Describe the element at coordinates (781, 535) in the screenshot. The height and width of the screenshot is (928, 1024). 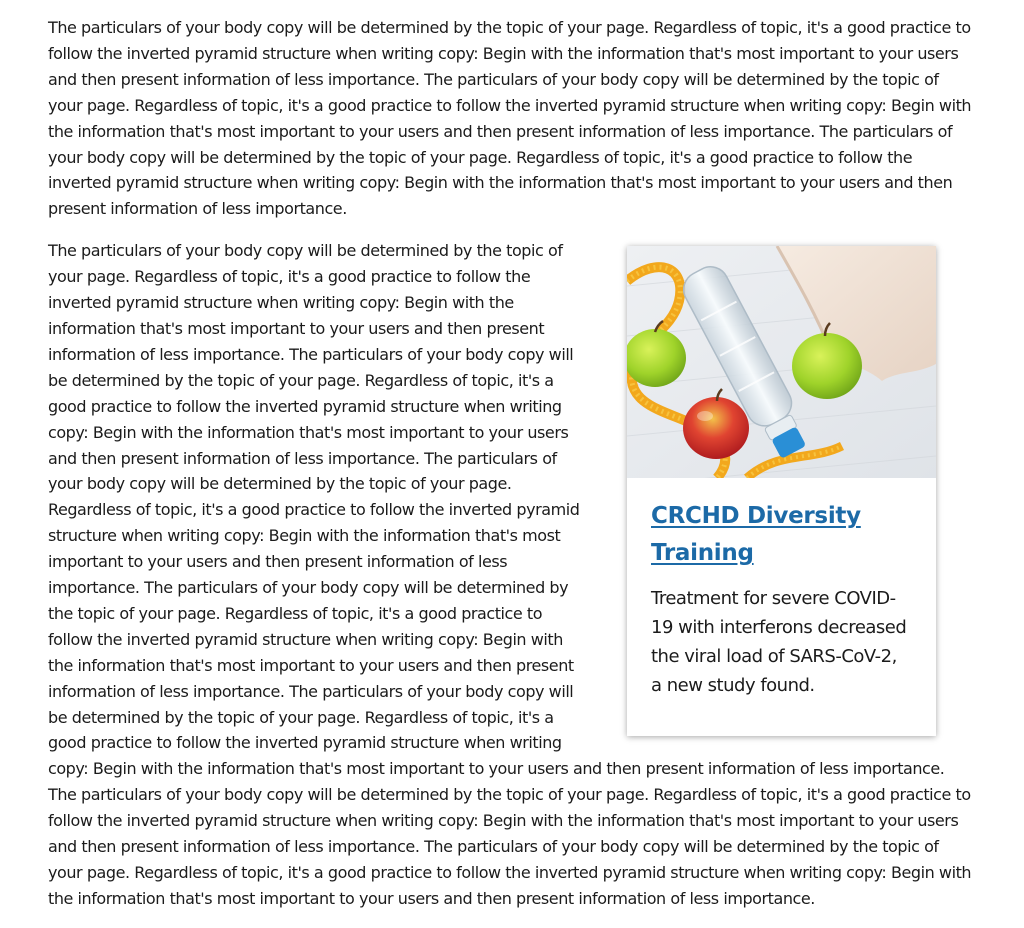
I see `card-title-link: CRCHD Diversity Training` at that location.